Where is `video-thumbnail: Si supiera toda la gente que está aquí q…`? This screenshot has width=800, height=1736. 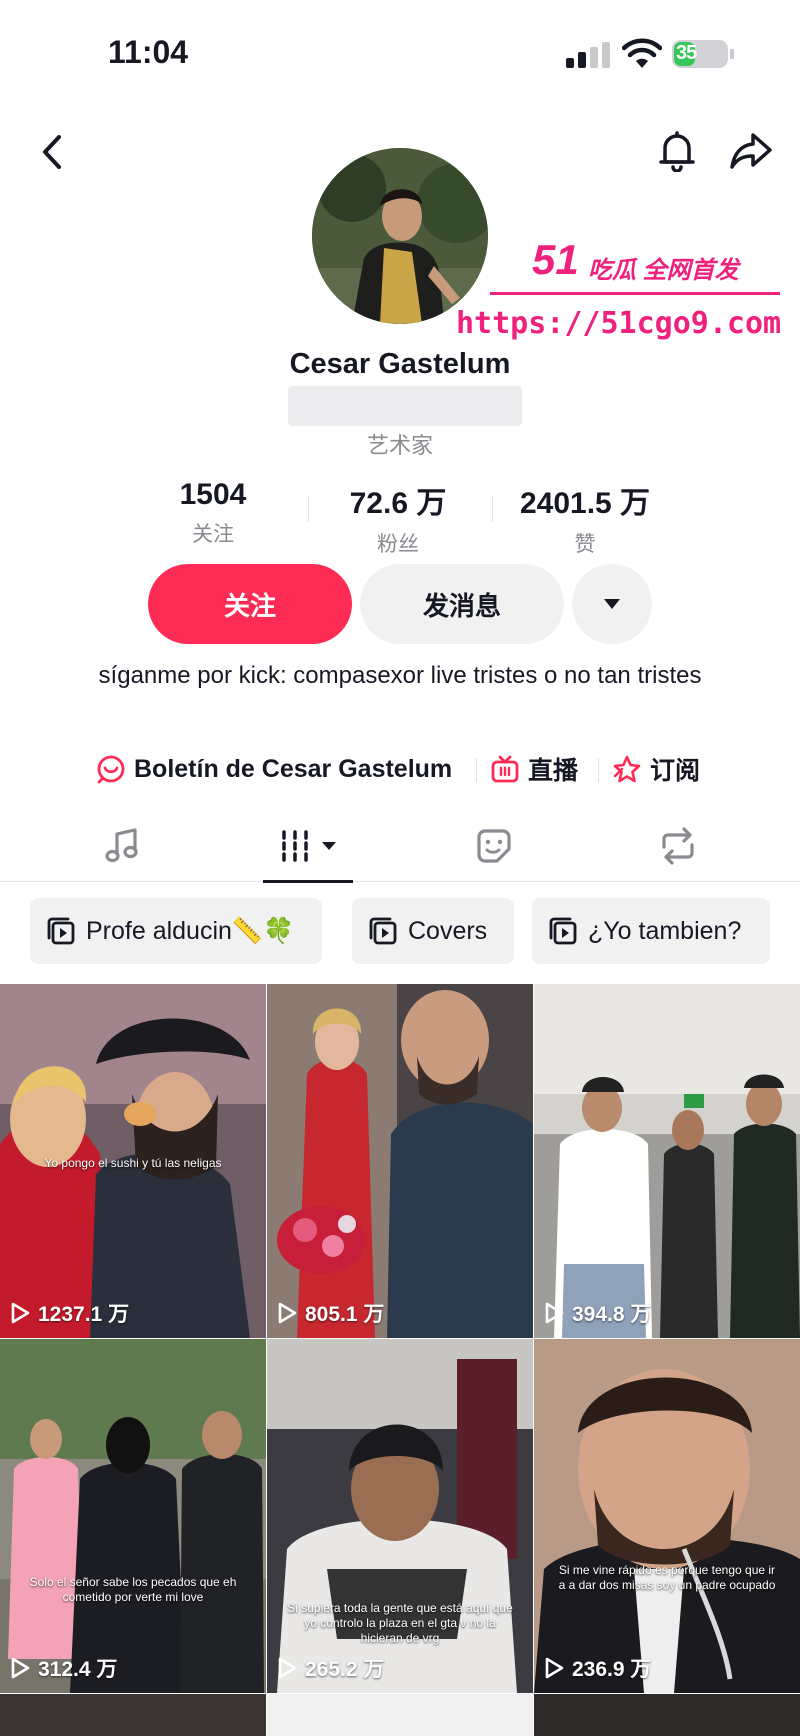
video-thumbnail: Si supiera toda la gente que está aquí q… is located at coordinates (400, 1516).